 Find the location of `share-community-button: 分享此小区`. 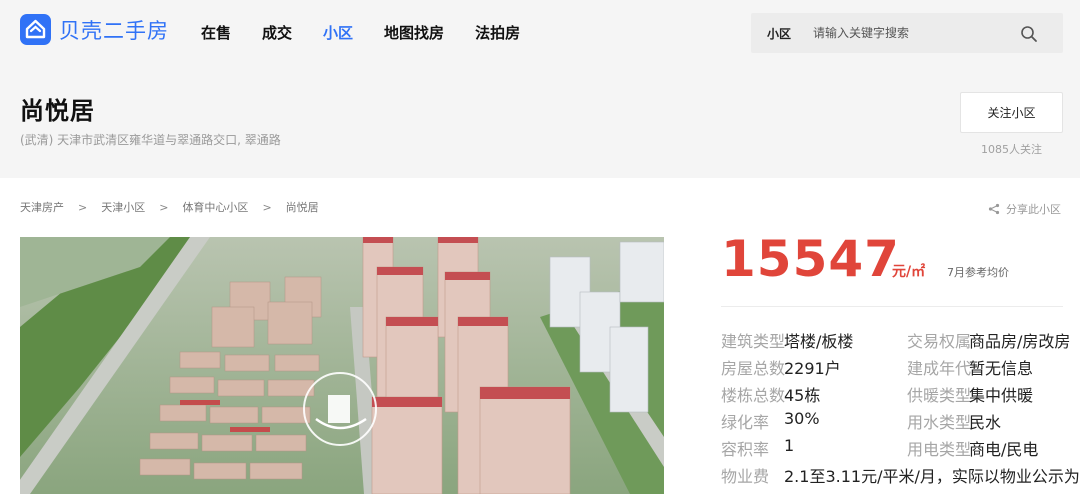

share-community-button: 分享此小区 is located at coordinates (1024, 209).